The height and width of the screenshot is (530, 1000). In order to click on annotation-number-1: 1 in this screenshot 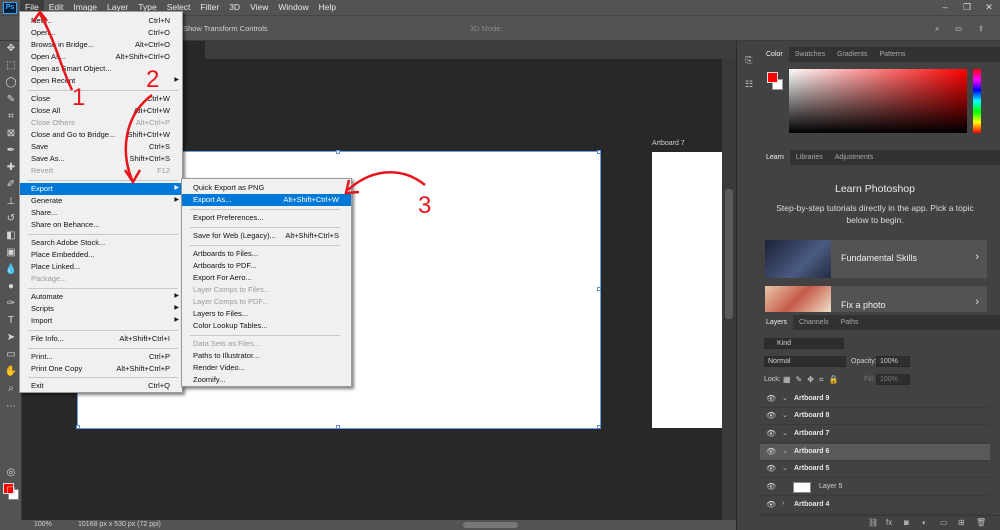, I will do `click(79, 97)`.